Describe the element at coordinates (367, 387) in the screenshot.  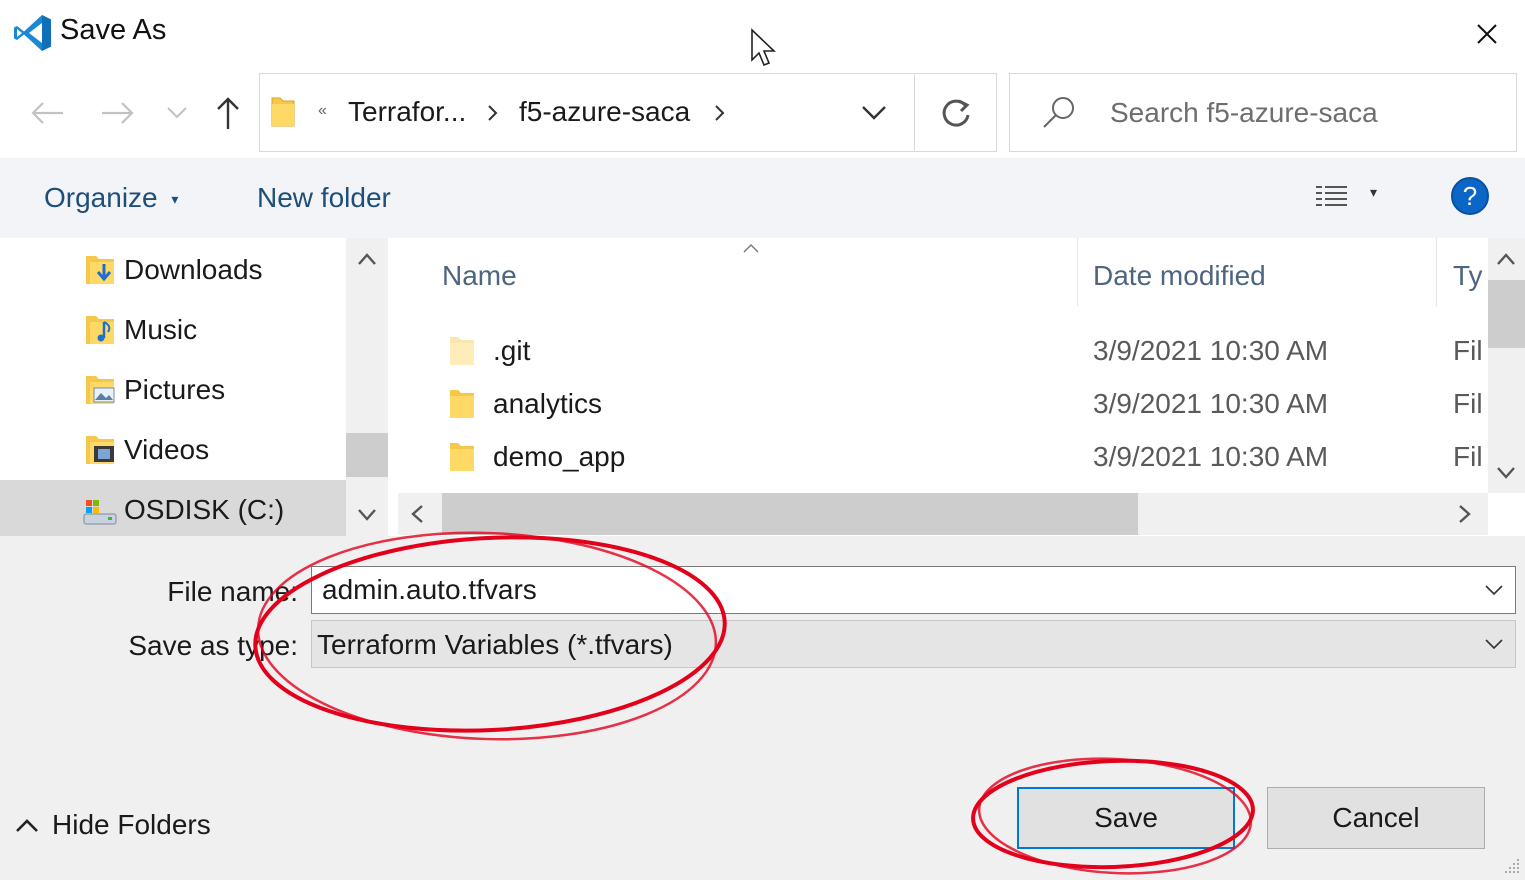
I see `nav-pane-scrollbar` at that location.